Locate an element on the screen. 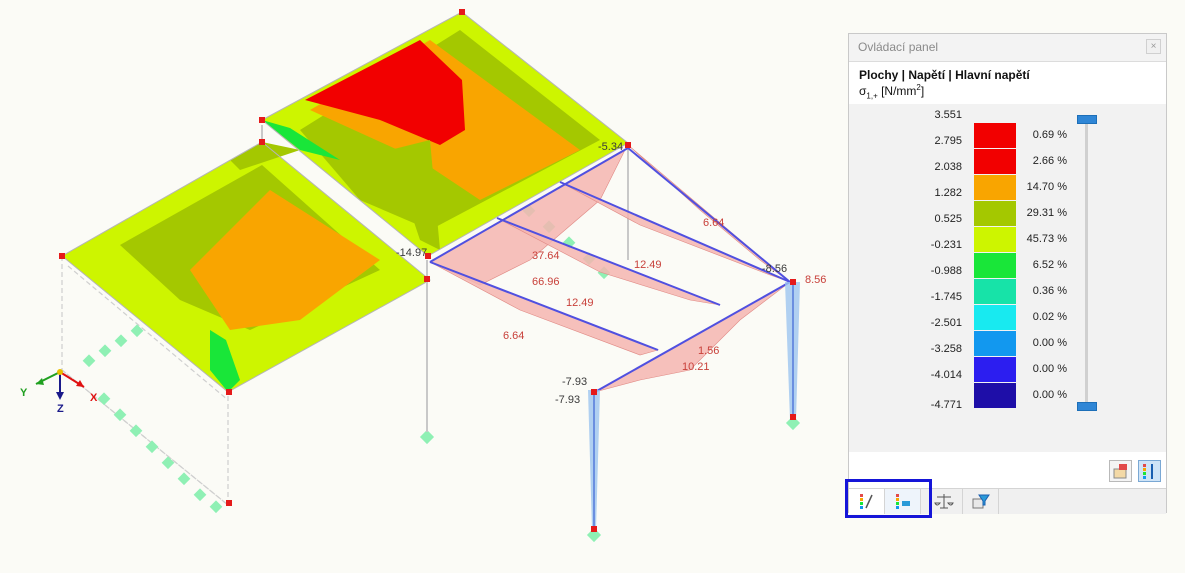 The height and width of the screenshot is (573, 1185). quantity-subscript: 1,+ is located at coordinates (872, 96).